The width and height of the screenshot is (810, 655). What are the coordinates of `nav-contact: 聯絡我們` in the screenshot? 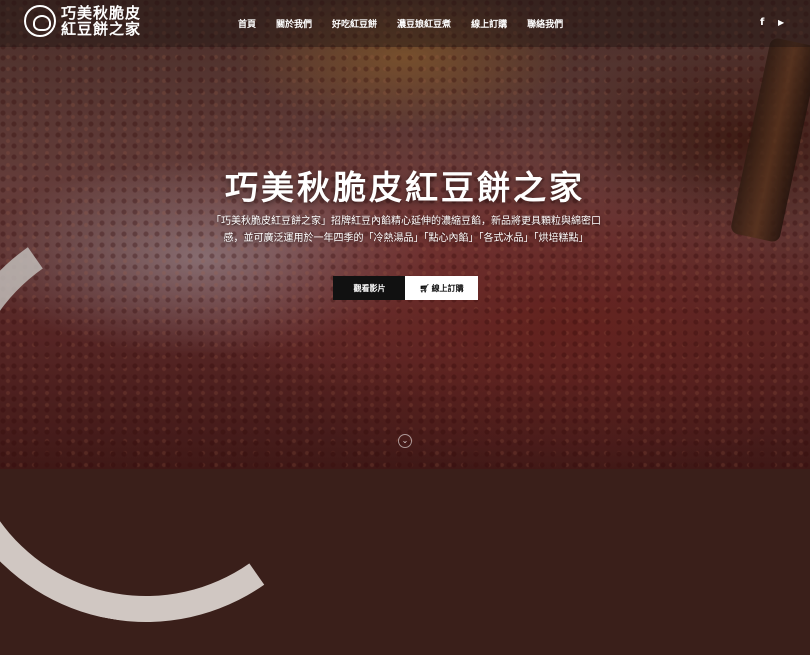 It's located at (545, 23).